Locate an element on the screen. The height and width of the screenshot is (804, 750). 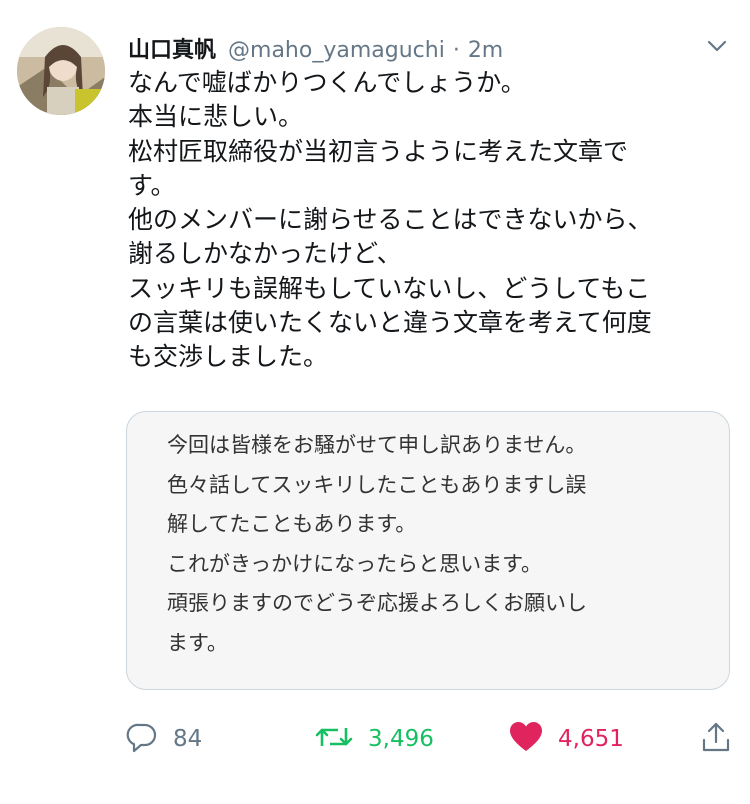
avatar is located at coordinates (61, 71).